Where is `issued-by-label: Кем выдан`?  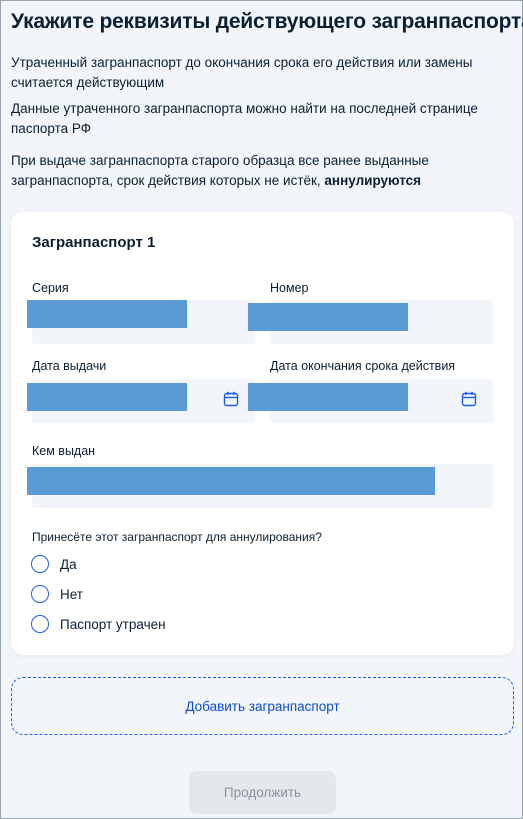
issued-by-label: Кем выдан is located at coordinates (64, 451).